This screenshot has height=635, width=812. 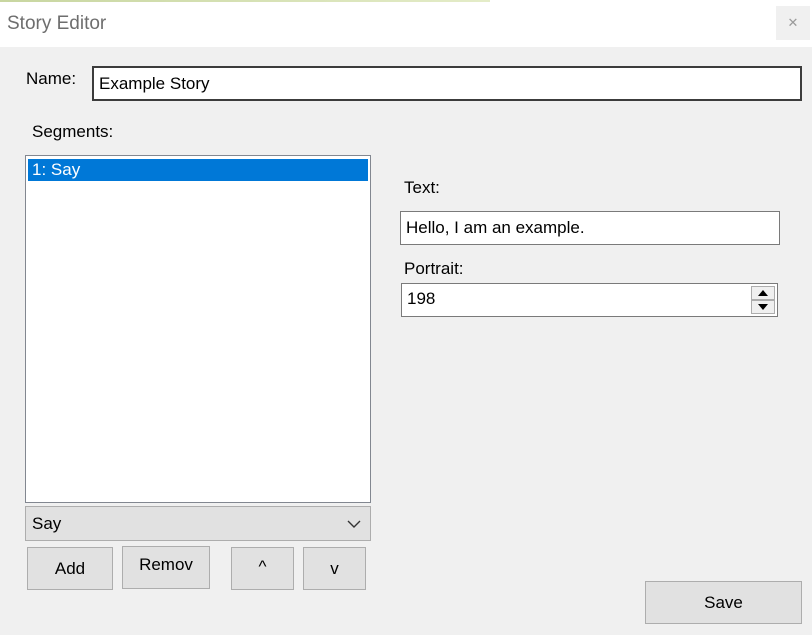 I want to click on text-input, so click(x=590, y=228).